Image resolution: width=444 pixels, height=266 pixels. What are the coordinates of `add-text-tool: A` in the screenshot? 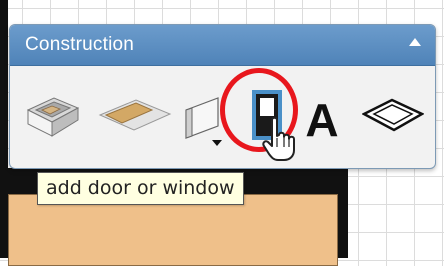 It's located at (322, 119).